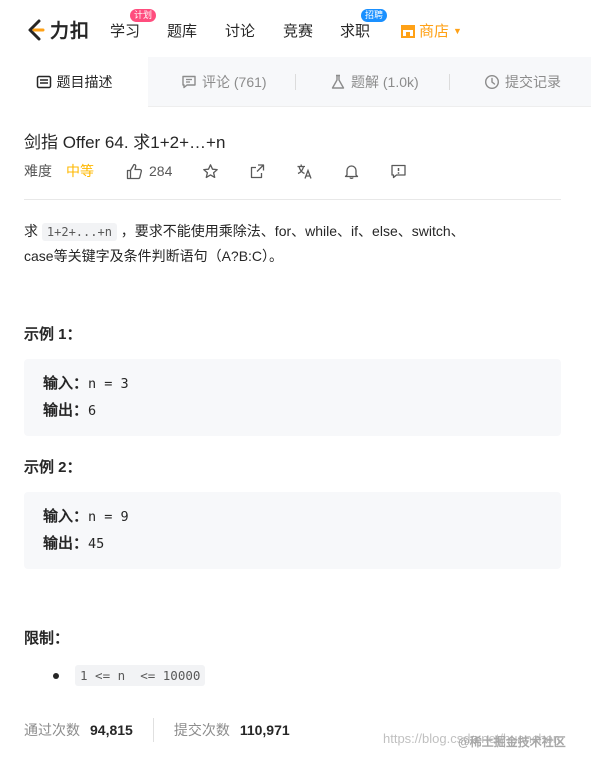 This screenshot has height=768, width=591. I want to click on feedback-icon, so click(399, 171).